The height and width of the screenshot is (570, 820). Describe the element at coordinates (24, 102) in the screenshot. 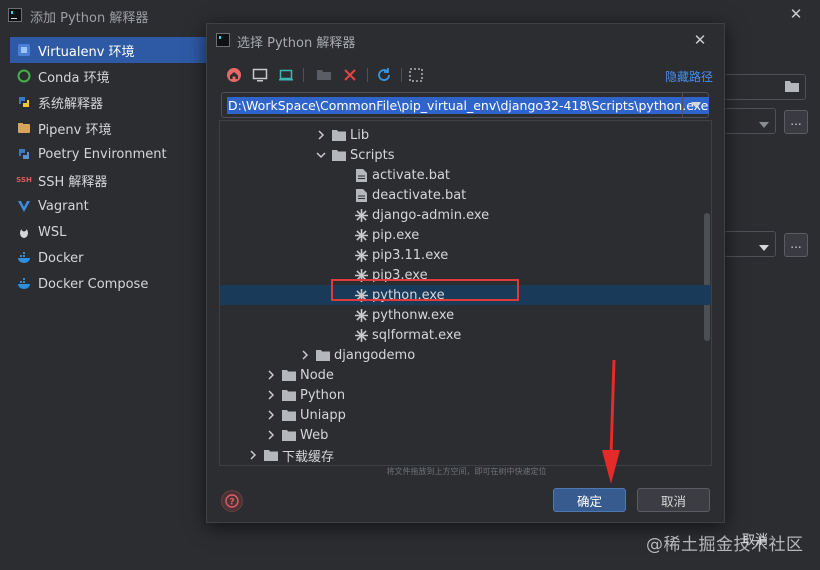

I see `python-icon` at that location.